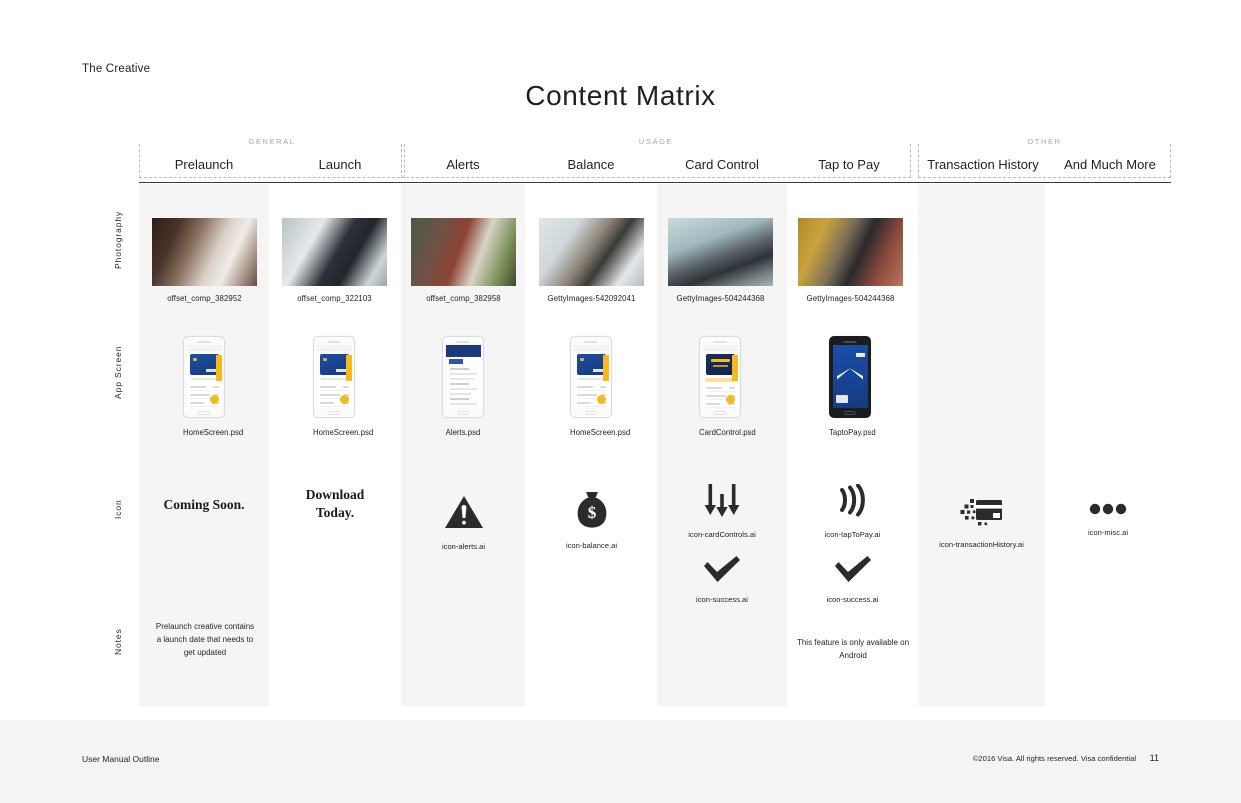  What do you see at coordinates (720, 348) in the screenshot?
I see `status-bar` at bounding box center [720, 348].